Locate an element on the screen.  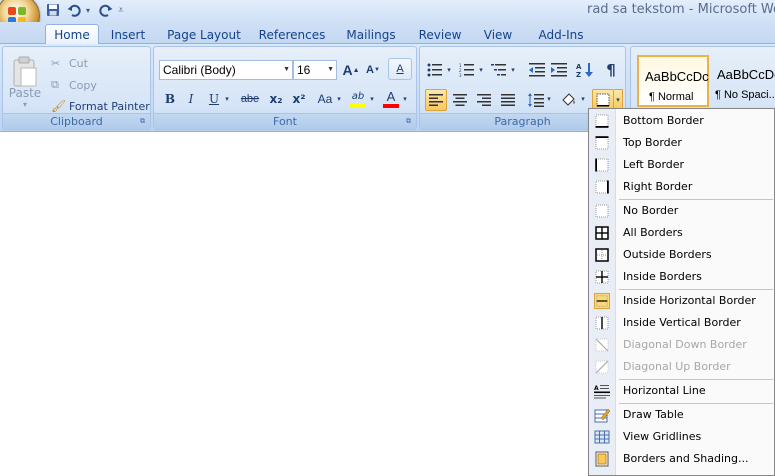
customize-icon: ⩡ is located at coordinates (122, 10).